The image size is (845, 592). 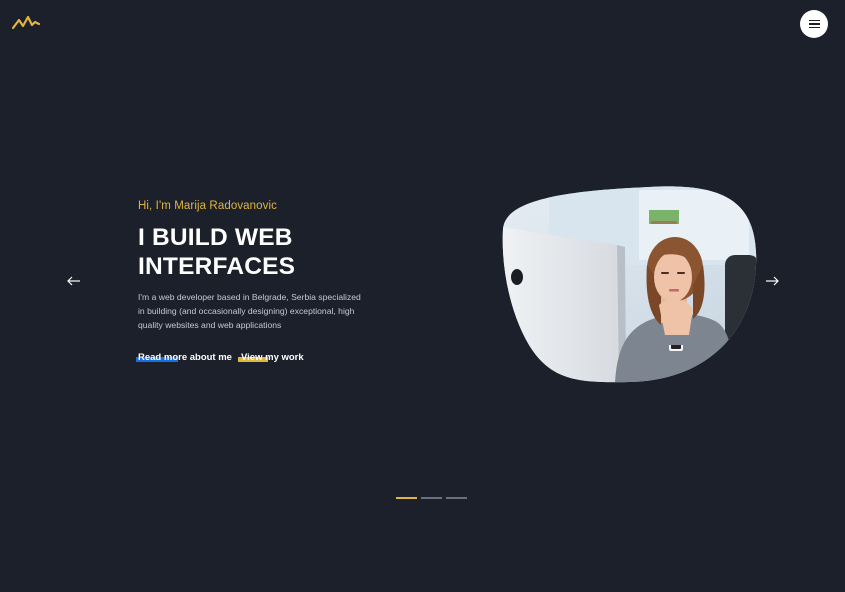 I want to click on zigzag-logo-icon, so click(x=26, y=23).